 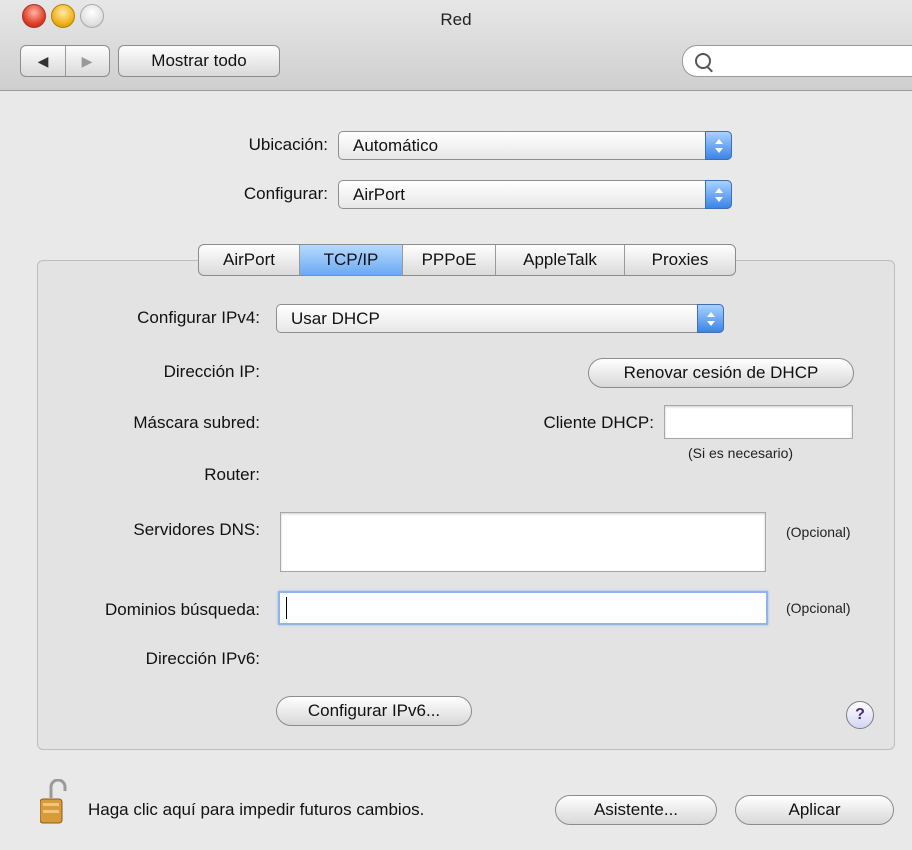 I want to click on back-arrow-icon: ◀, so click(x=43, y=60).